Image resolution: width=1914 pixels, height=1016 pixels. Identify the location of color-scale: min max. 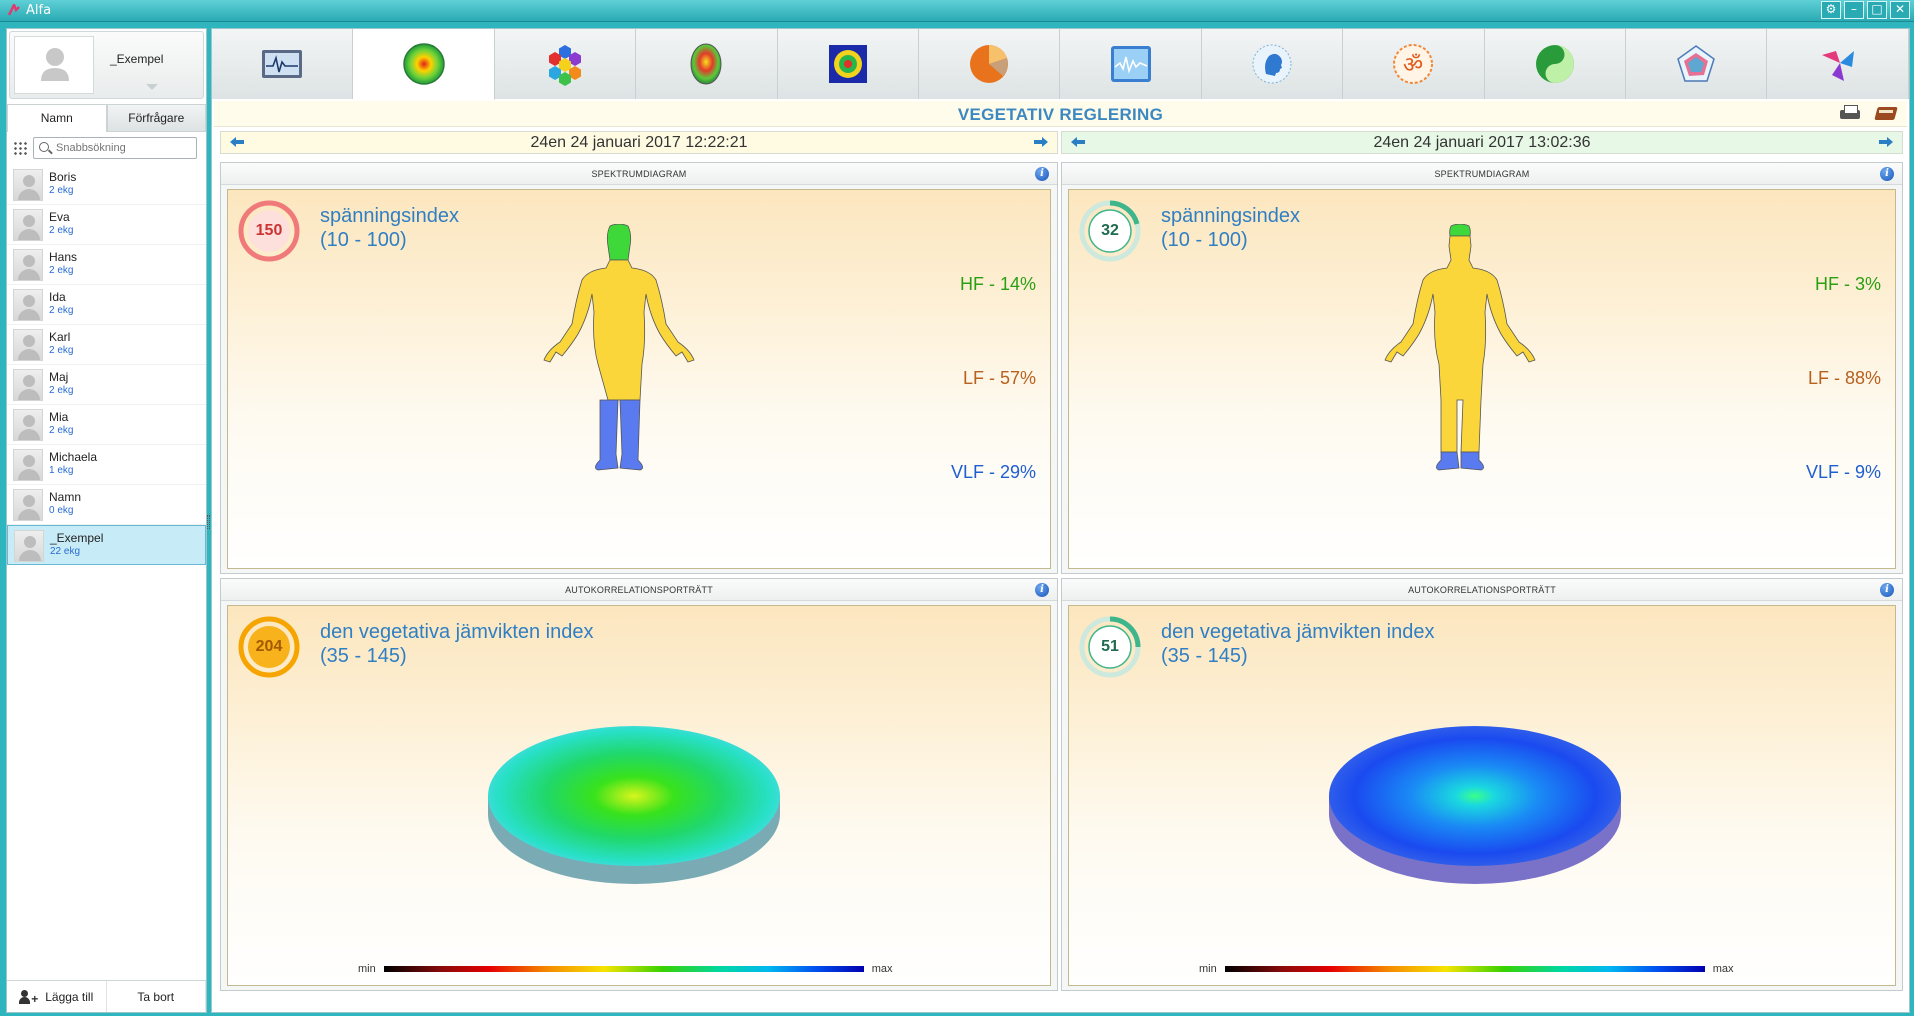
(1466, 969).